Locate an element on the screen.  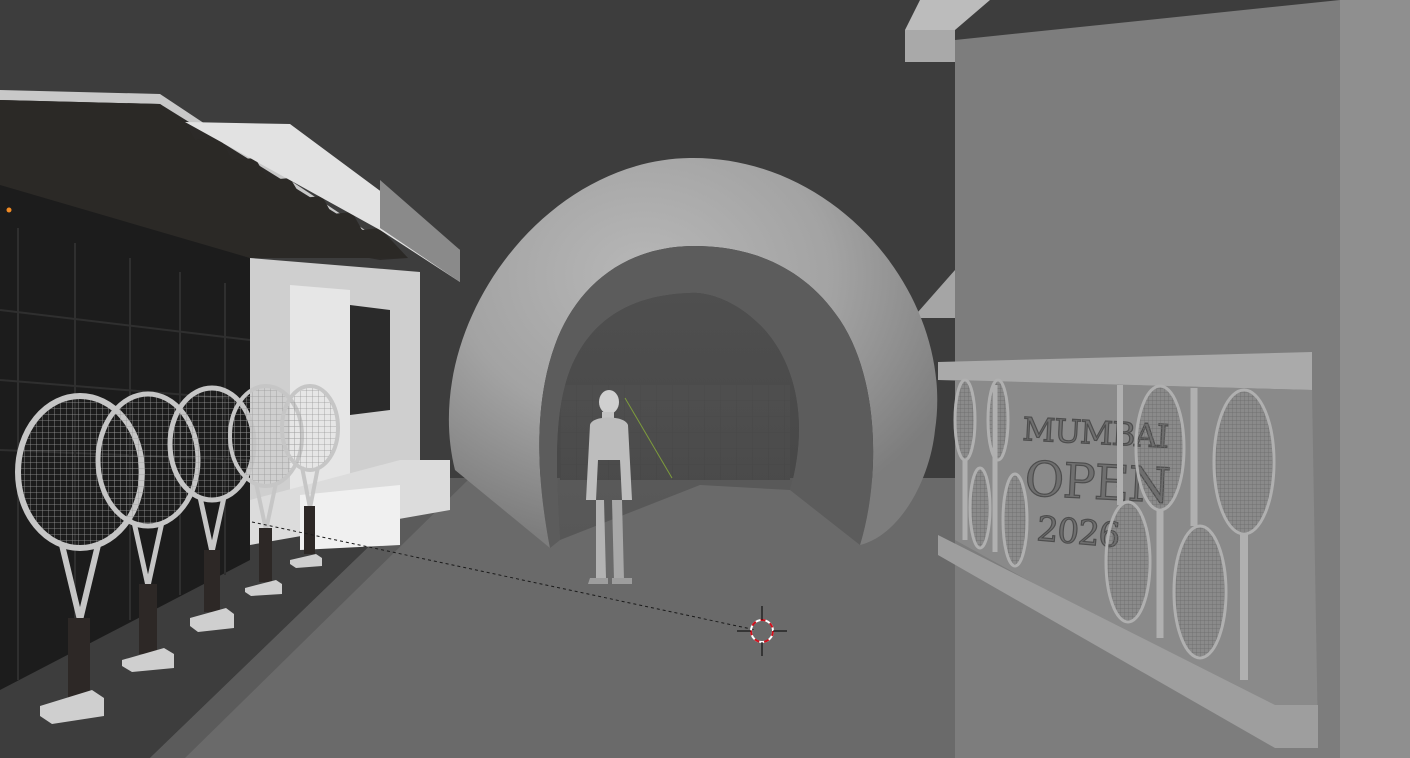
object-origin-dot is located at coordinates (9, 210).